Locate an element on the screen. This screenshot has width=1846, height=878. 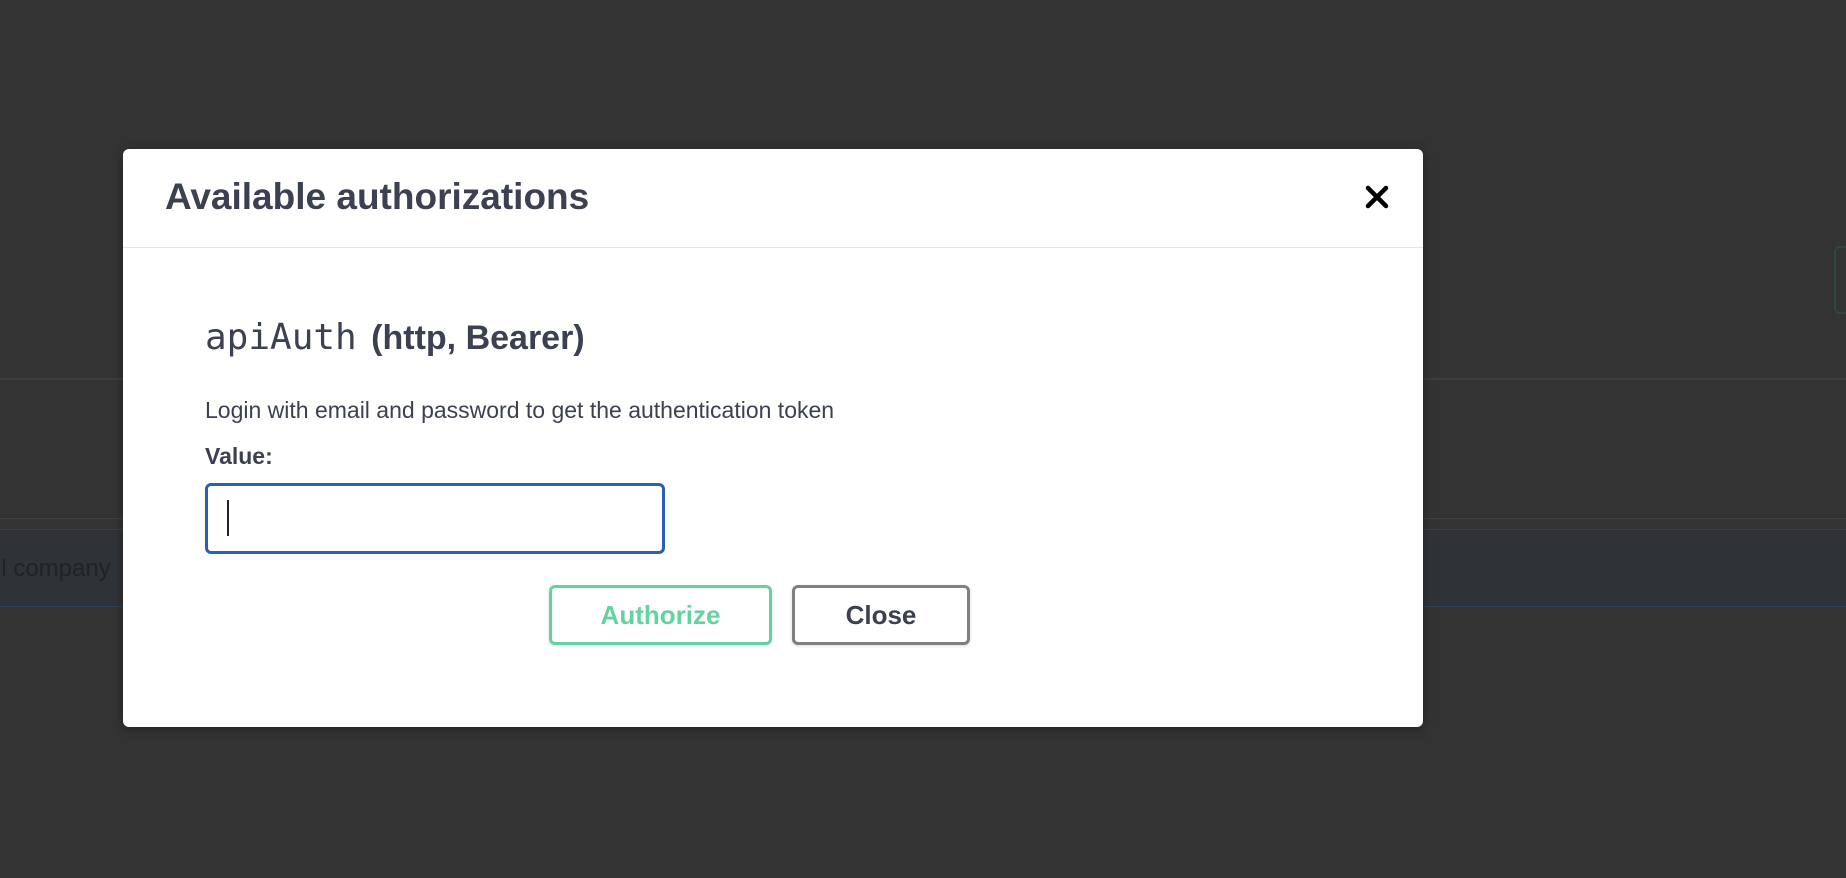
auth-scheme-type: (http, Bearer) is located at coordinates (478, 338).